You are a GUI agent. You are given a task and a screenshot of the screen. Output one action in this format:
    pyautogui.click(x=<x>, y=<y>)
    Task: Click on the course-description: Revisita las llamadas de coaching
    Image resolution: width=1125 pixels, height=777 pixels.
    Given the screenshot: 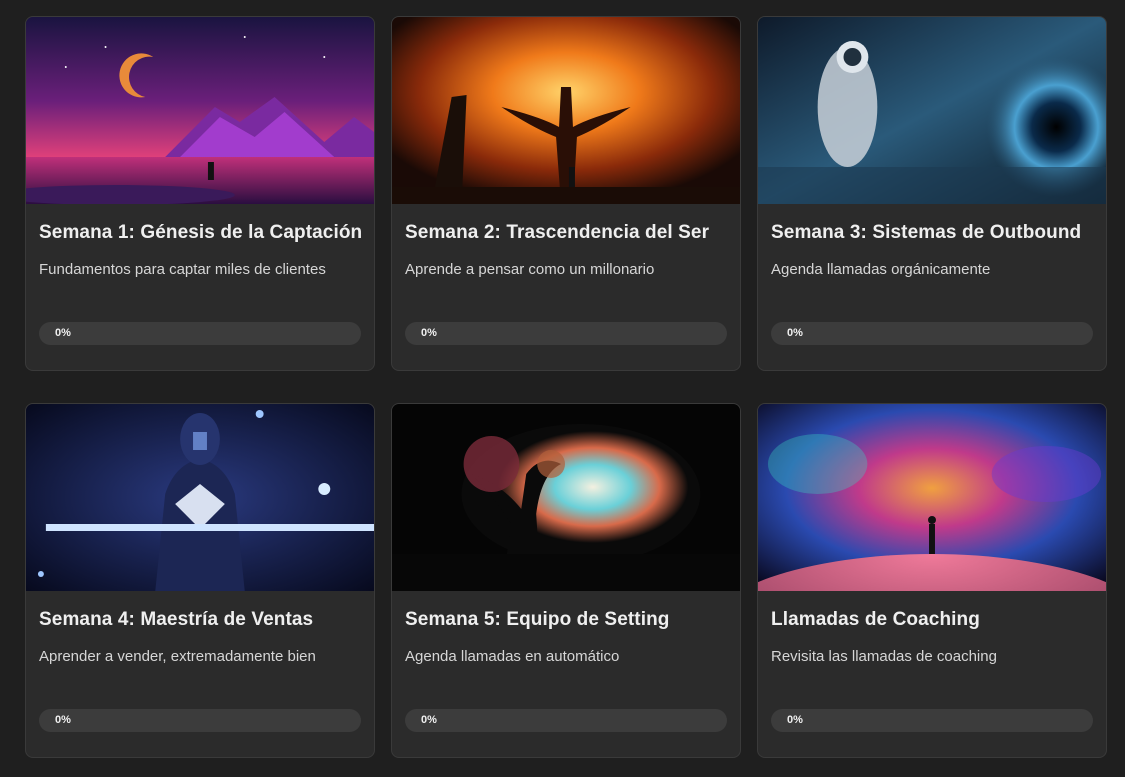 What is the action you would take?
    pyautogui.click(x=884, y=656)
    